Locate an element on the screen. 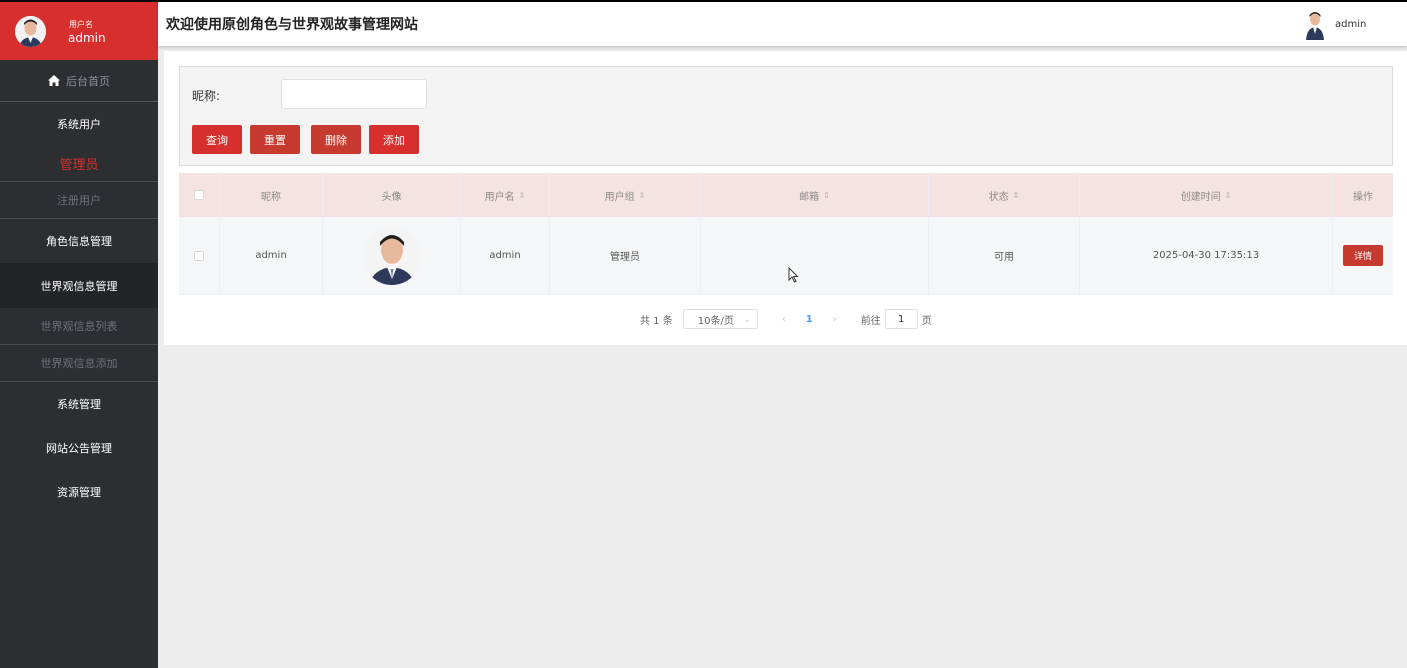 The height and width of the screenshot is (668, 1407). sidebar-item-worldview-info: 世界观信息管理 is located at coordinates (79, 285).